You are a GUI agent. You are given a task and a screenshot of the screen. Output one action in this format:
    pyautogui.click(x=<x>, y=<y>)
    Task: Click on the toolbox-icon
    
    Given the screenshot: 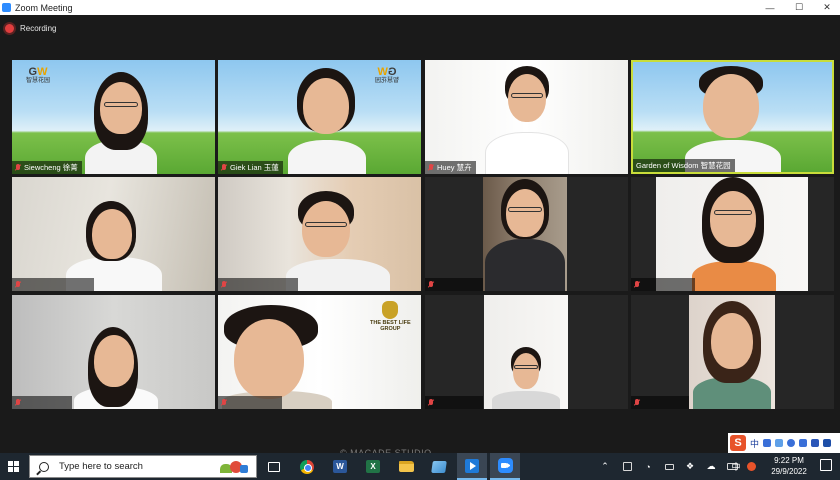 What is the action you would take?
    pyautogui.click(x=827, y=443)
    